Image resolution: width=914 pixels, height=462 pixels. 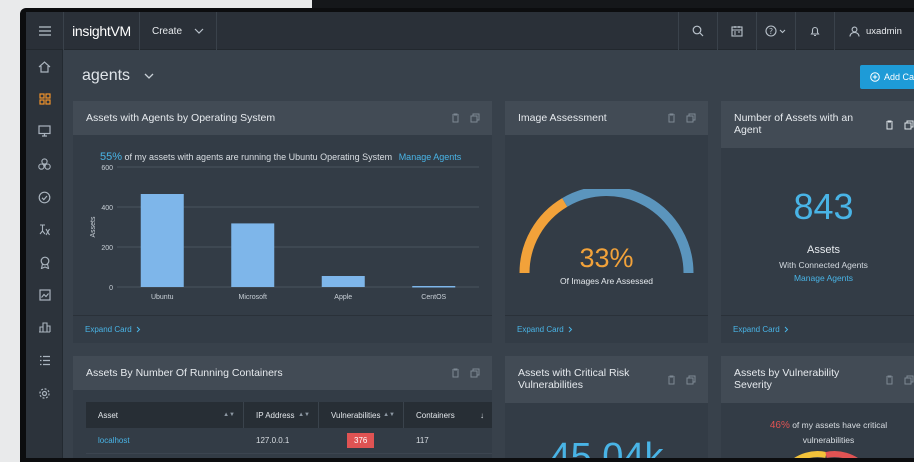 I want to click on help-icon: ?, so click(x=775, y=31).